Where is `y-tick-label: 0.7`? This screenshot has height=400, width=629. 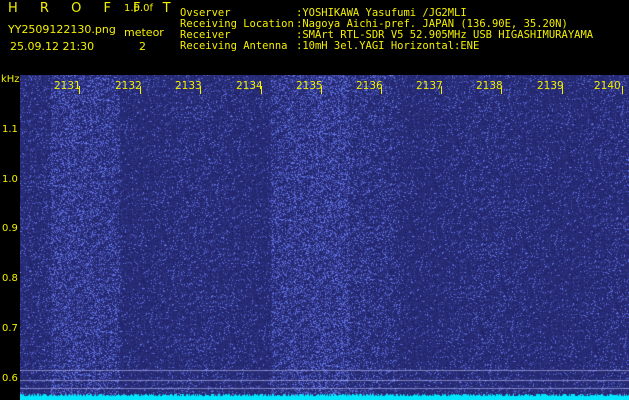 y-tick-label: 0.7 is located at coordinates (10, 328).